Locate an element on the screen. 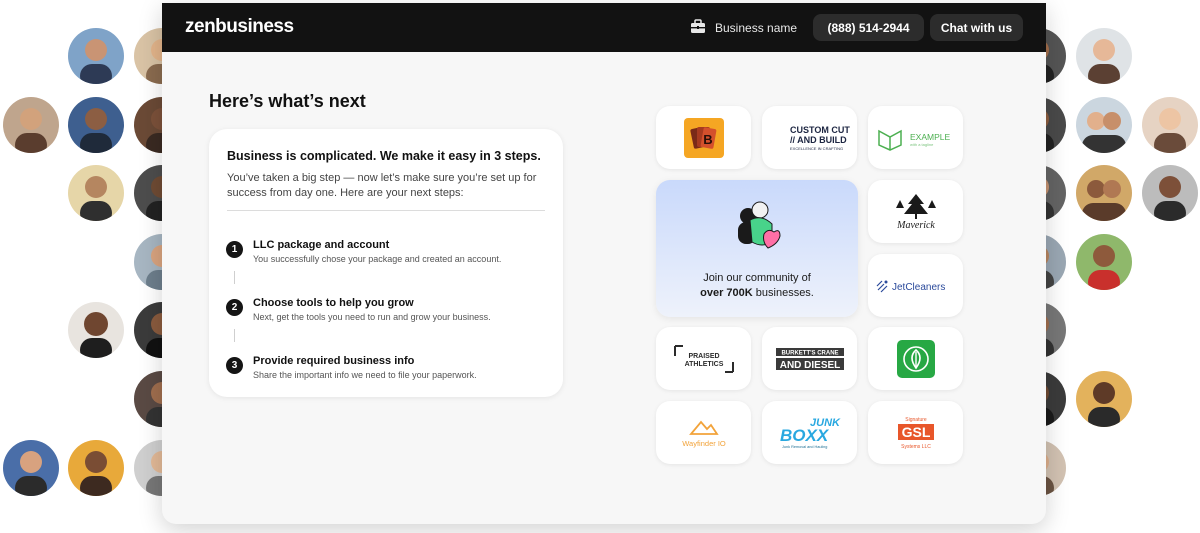  divider is located at coordinates (386, 210).